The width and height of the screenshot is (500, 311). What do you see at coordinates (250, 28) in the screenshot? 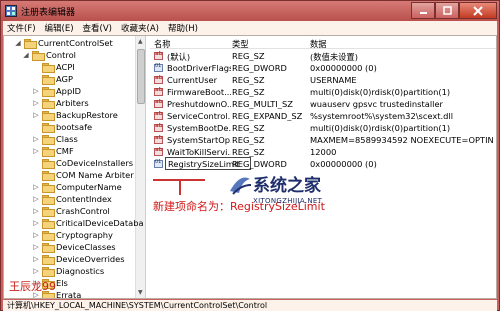
I see `menu-bar: 文件(F) 编辑(E) 查看(V) 收藏夹(A) 帮助(H)` at bounding box center [250, 28].